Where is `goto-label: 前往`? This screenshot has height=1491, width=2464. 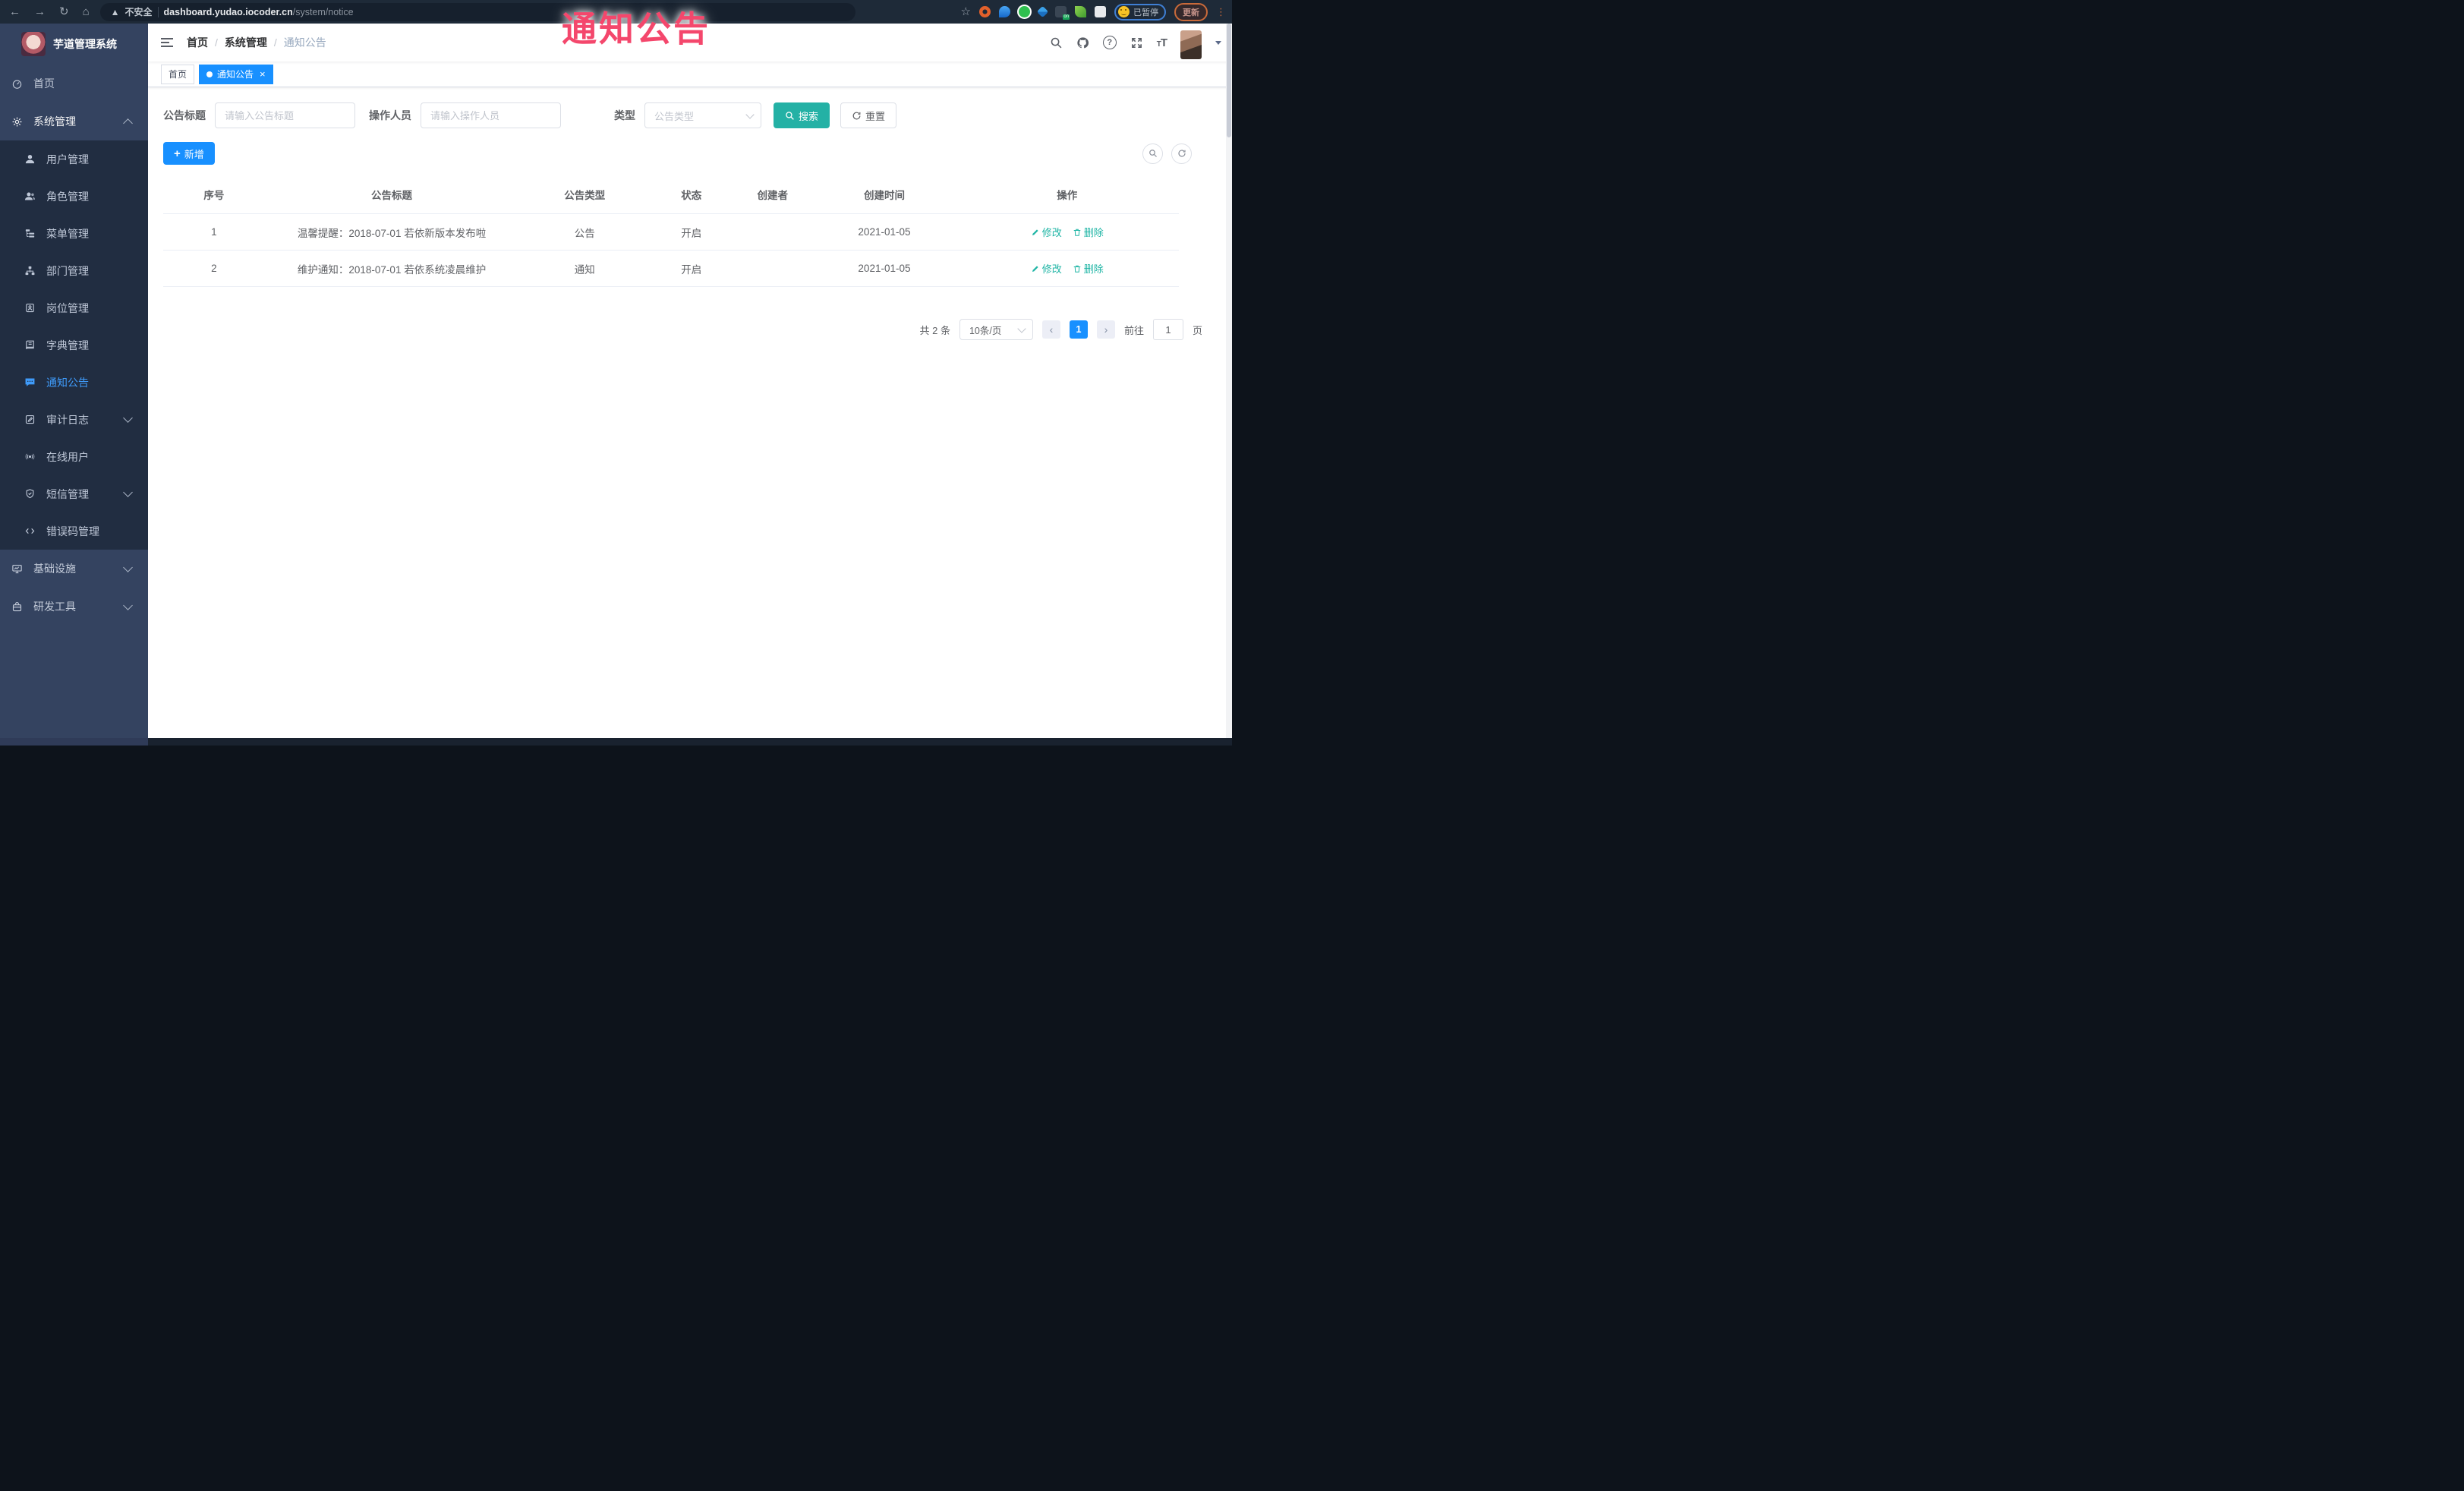
goto-label: 前往 is located at coordinates (1133, 330).